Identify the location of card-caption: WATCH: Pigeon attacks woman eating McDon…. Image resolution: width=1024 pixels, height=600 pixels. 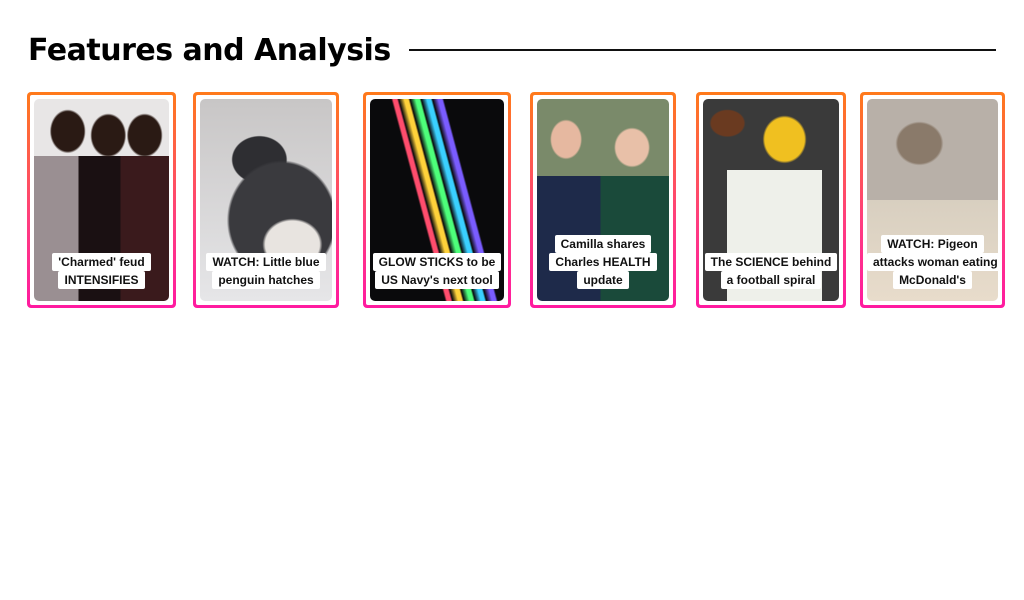
(932, 262).